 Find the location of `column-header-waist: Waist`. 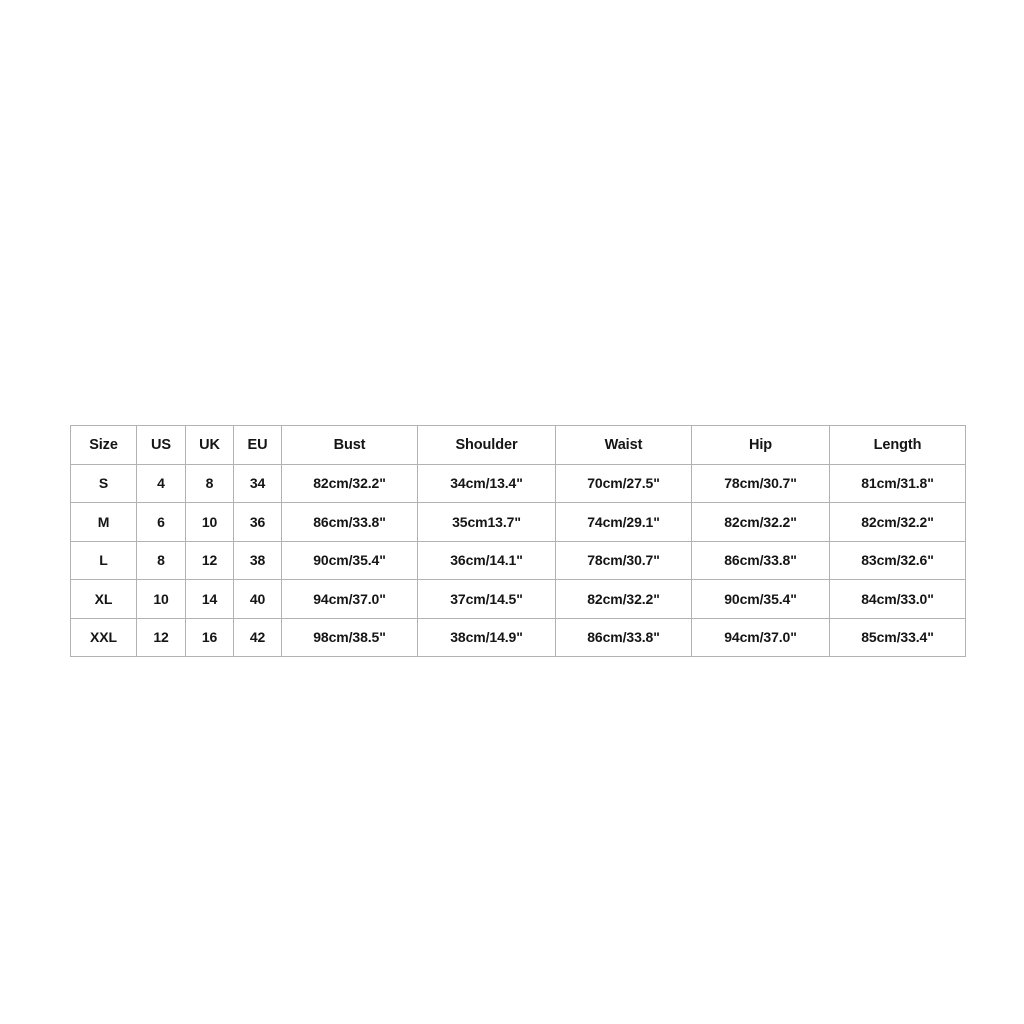

column-header-waist: Waist is located at coordinates (623, 445).